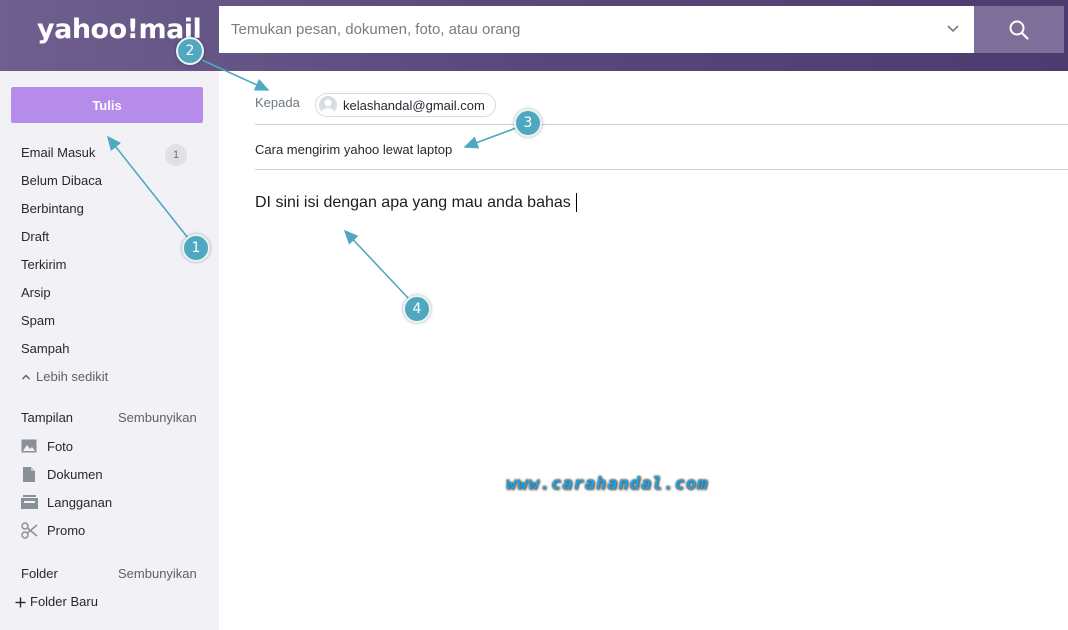  What do you see at coordinates (38, 321) in the screenshot?
I see `sidebar-item-spam: Spam` at bounding box center [38, 321].